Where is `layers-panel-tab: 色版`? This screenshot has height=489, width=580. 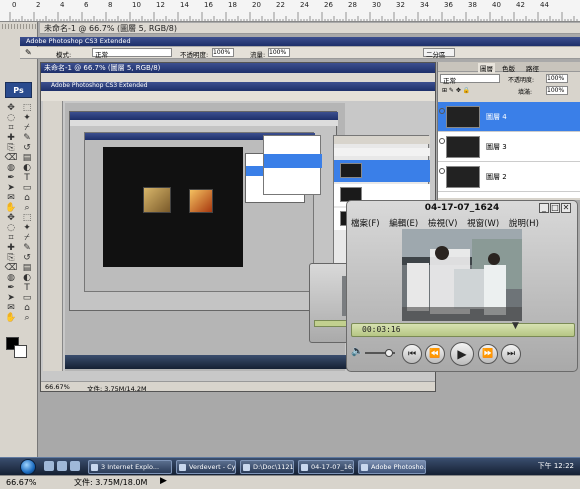 layers-panel-tab: 色版 is located at coordinates (508, 68).